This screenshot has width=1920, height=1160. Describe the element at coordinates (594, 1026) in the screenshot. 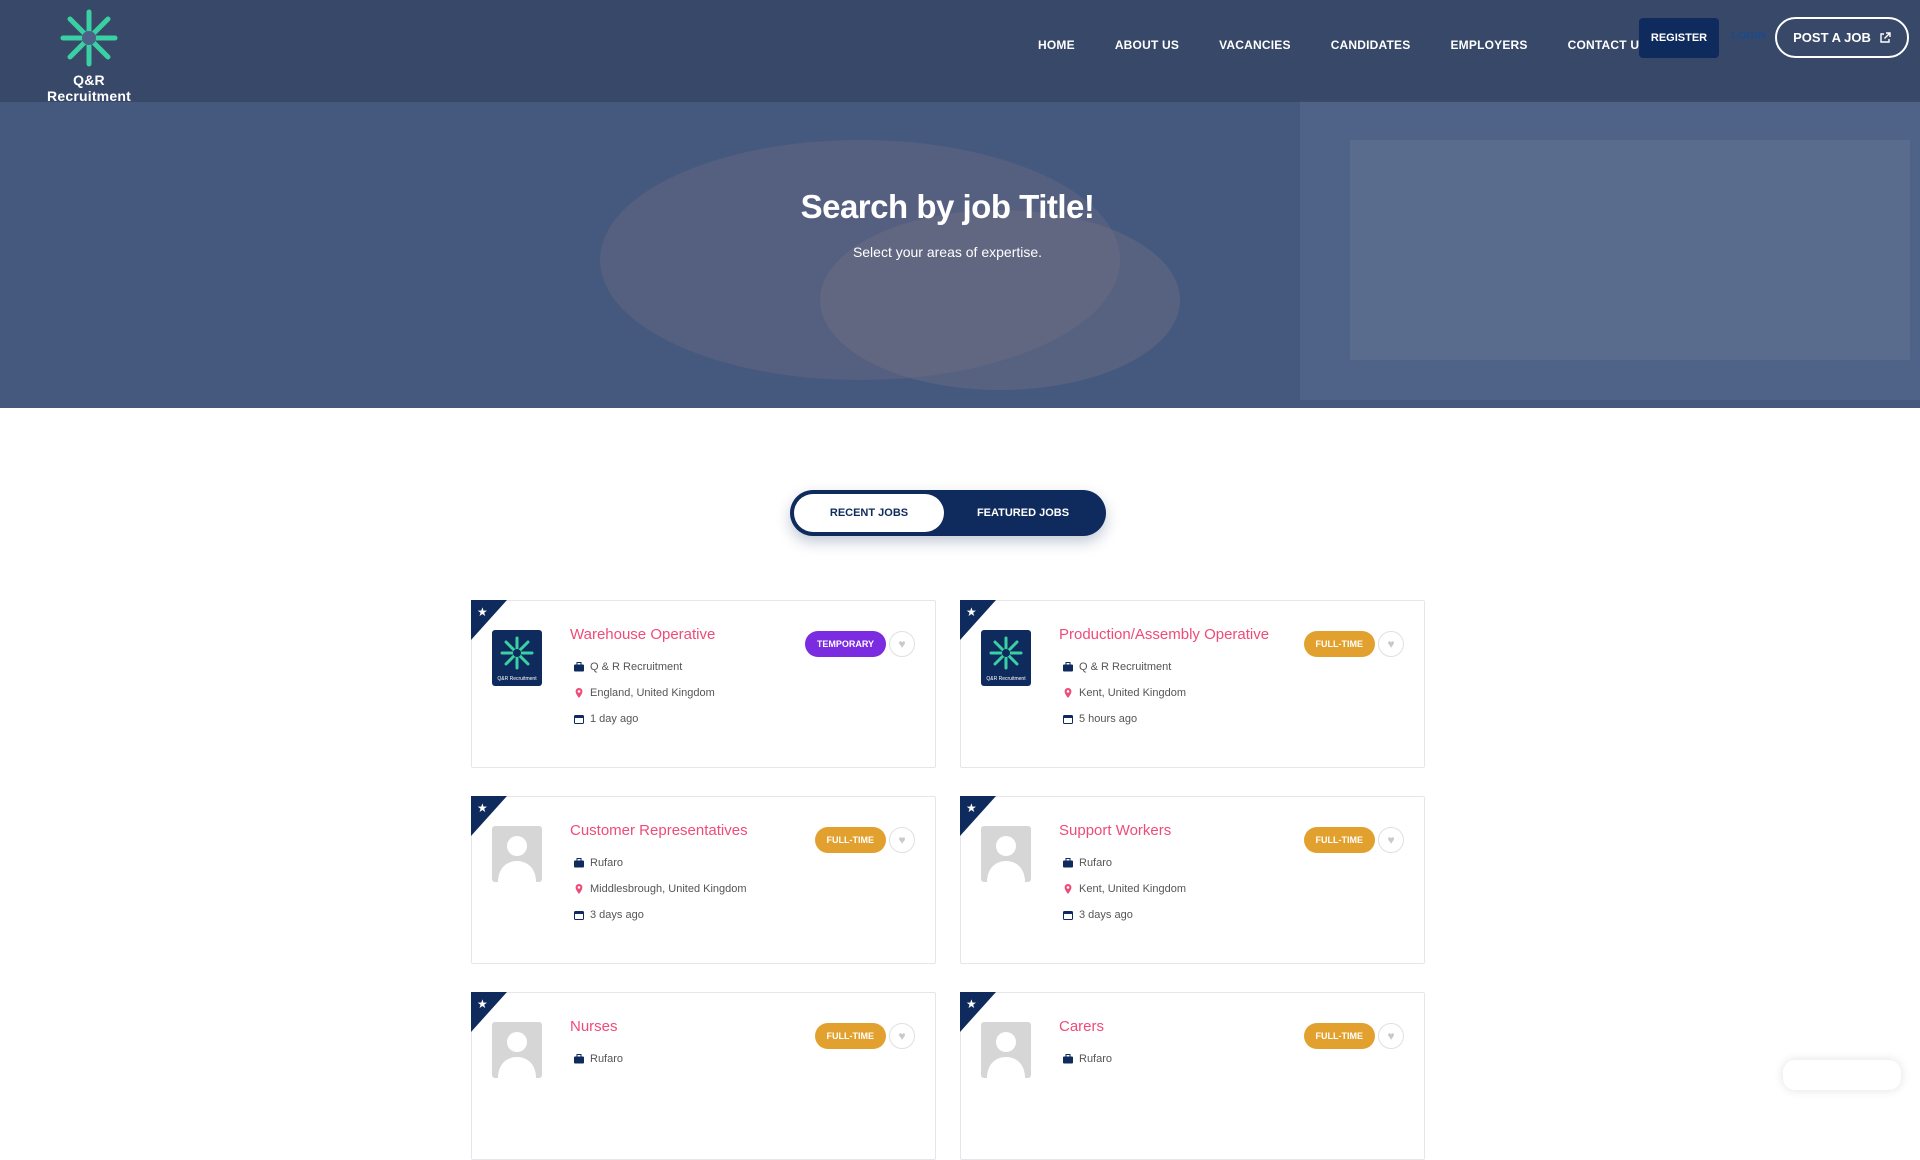

I see `job-title: Nurses` at that location.